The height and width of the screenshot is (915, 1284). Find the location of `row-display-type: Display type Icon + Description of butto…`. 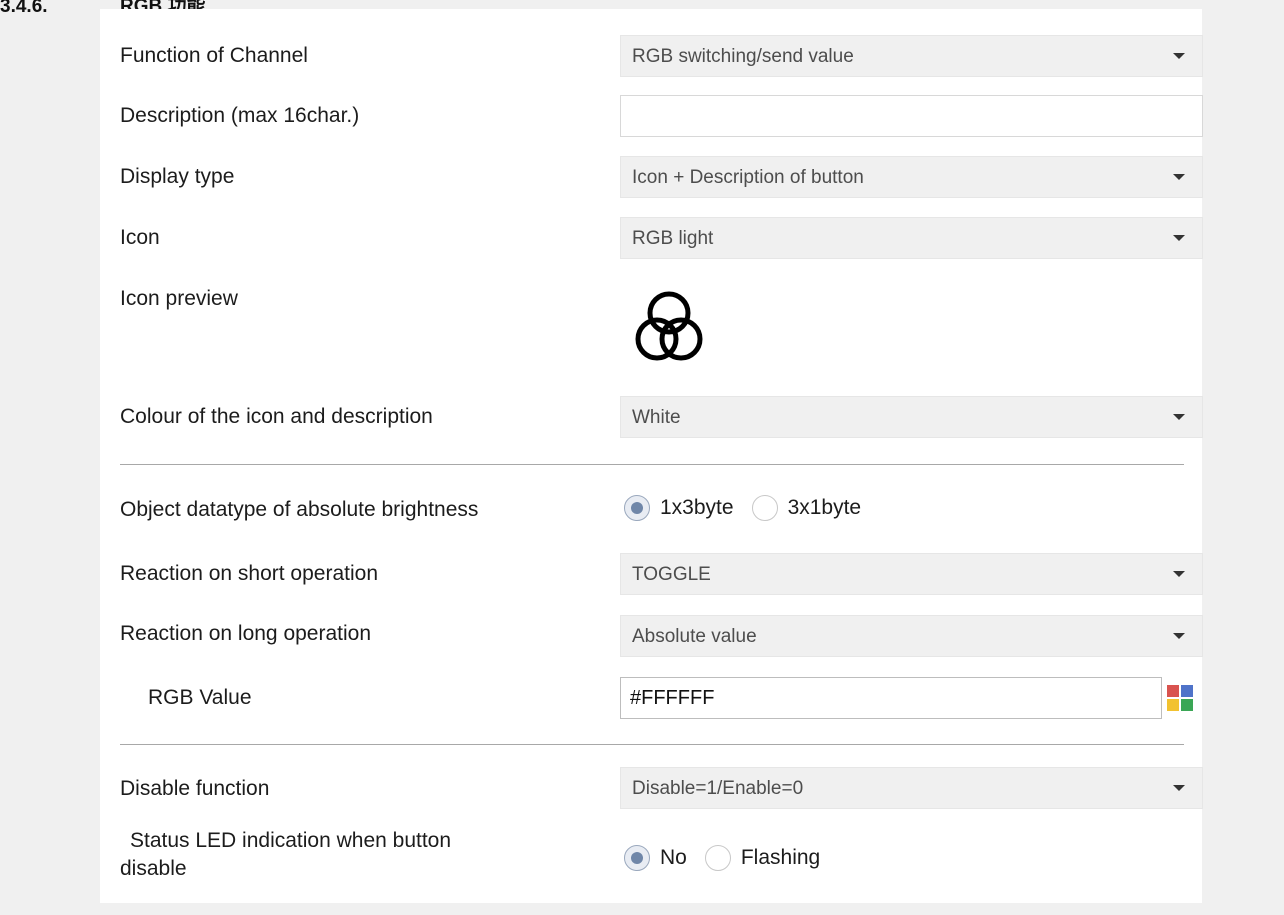

row-display-type: Display type Icon + Description of butto… is located at coordinates (661, 177).